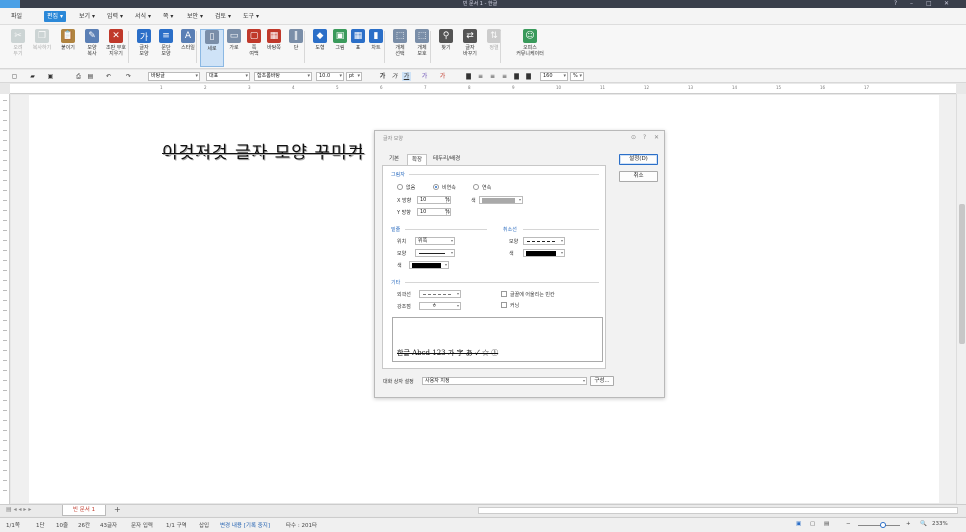 The height and width of the screenshot is (532, 966). I want to click on ribbon-button-0: ✂ 오려 두기, so click(18, 48).